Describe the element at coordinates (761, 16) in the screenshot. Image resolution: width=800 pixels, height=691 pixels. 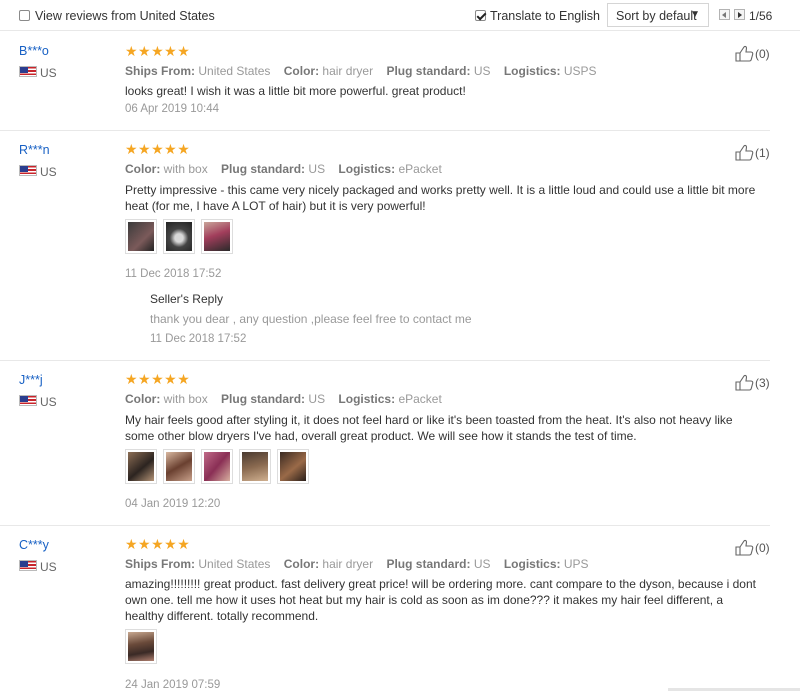
I see `page-indicator: 1/56` at that location.